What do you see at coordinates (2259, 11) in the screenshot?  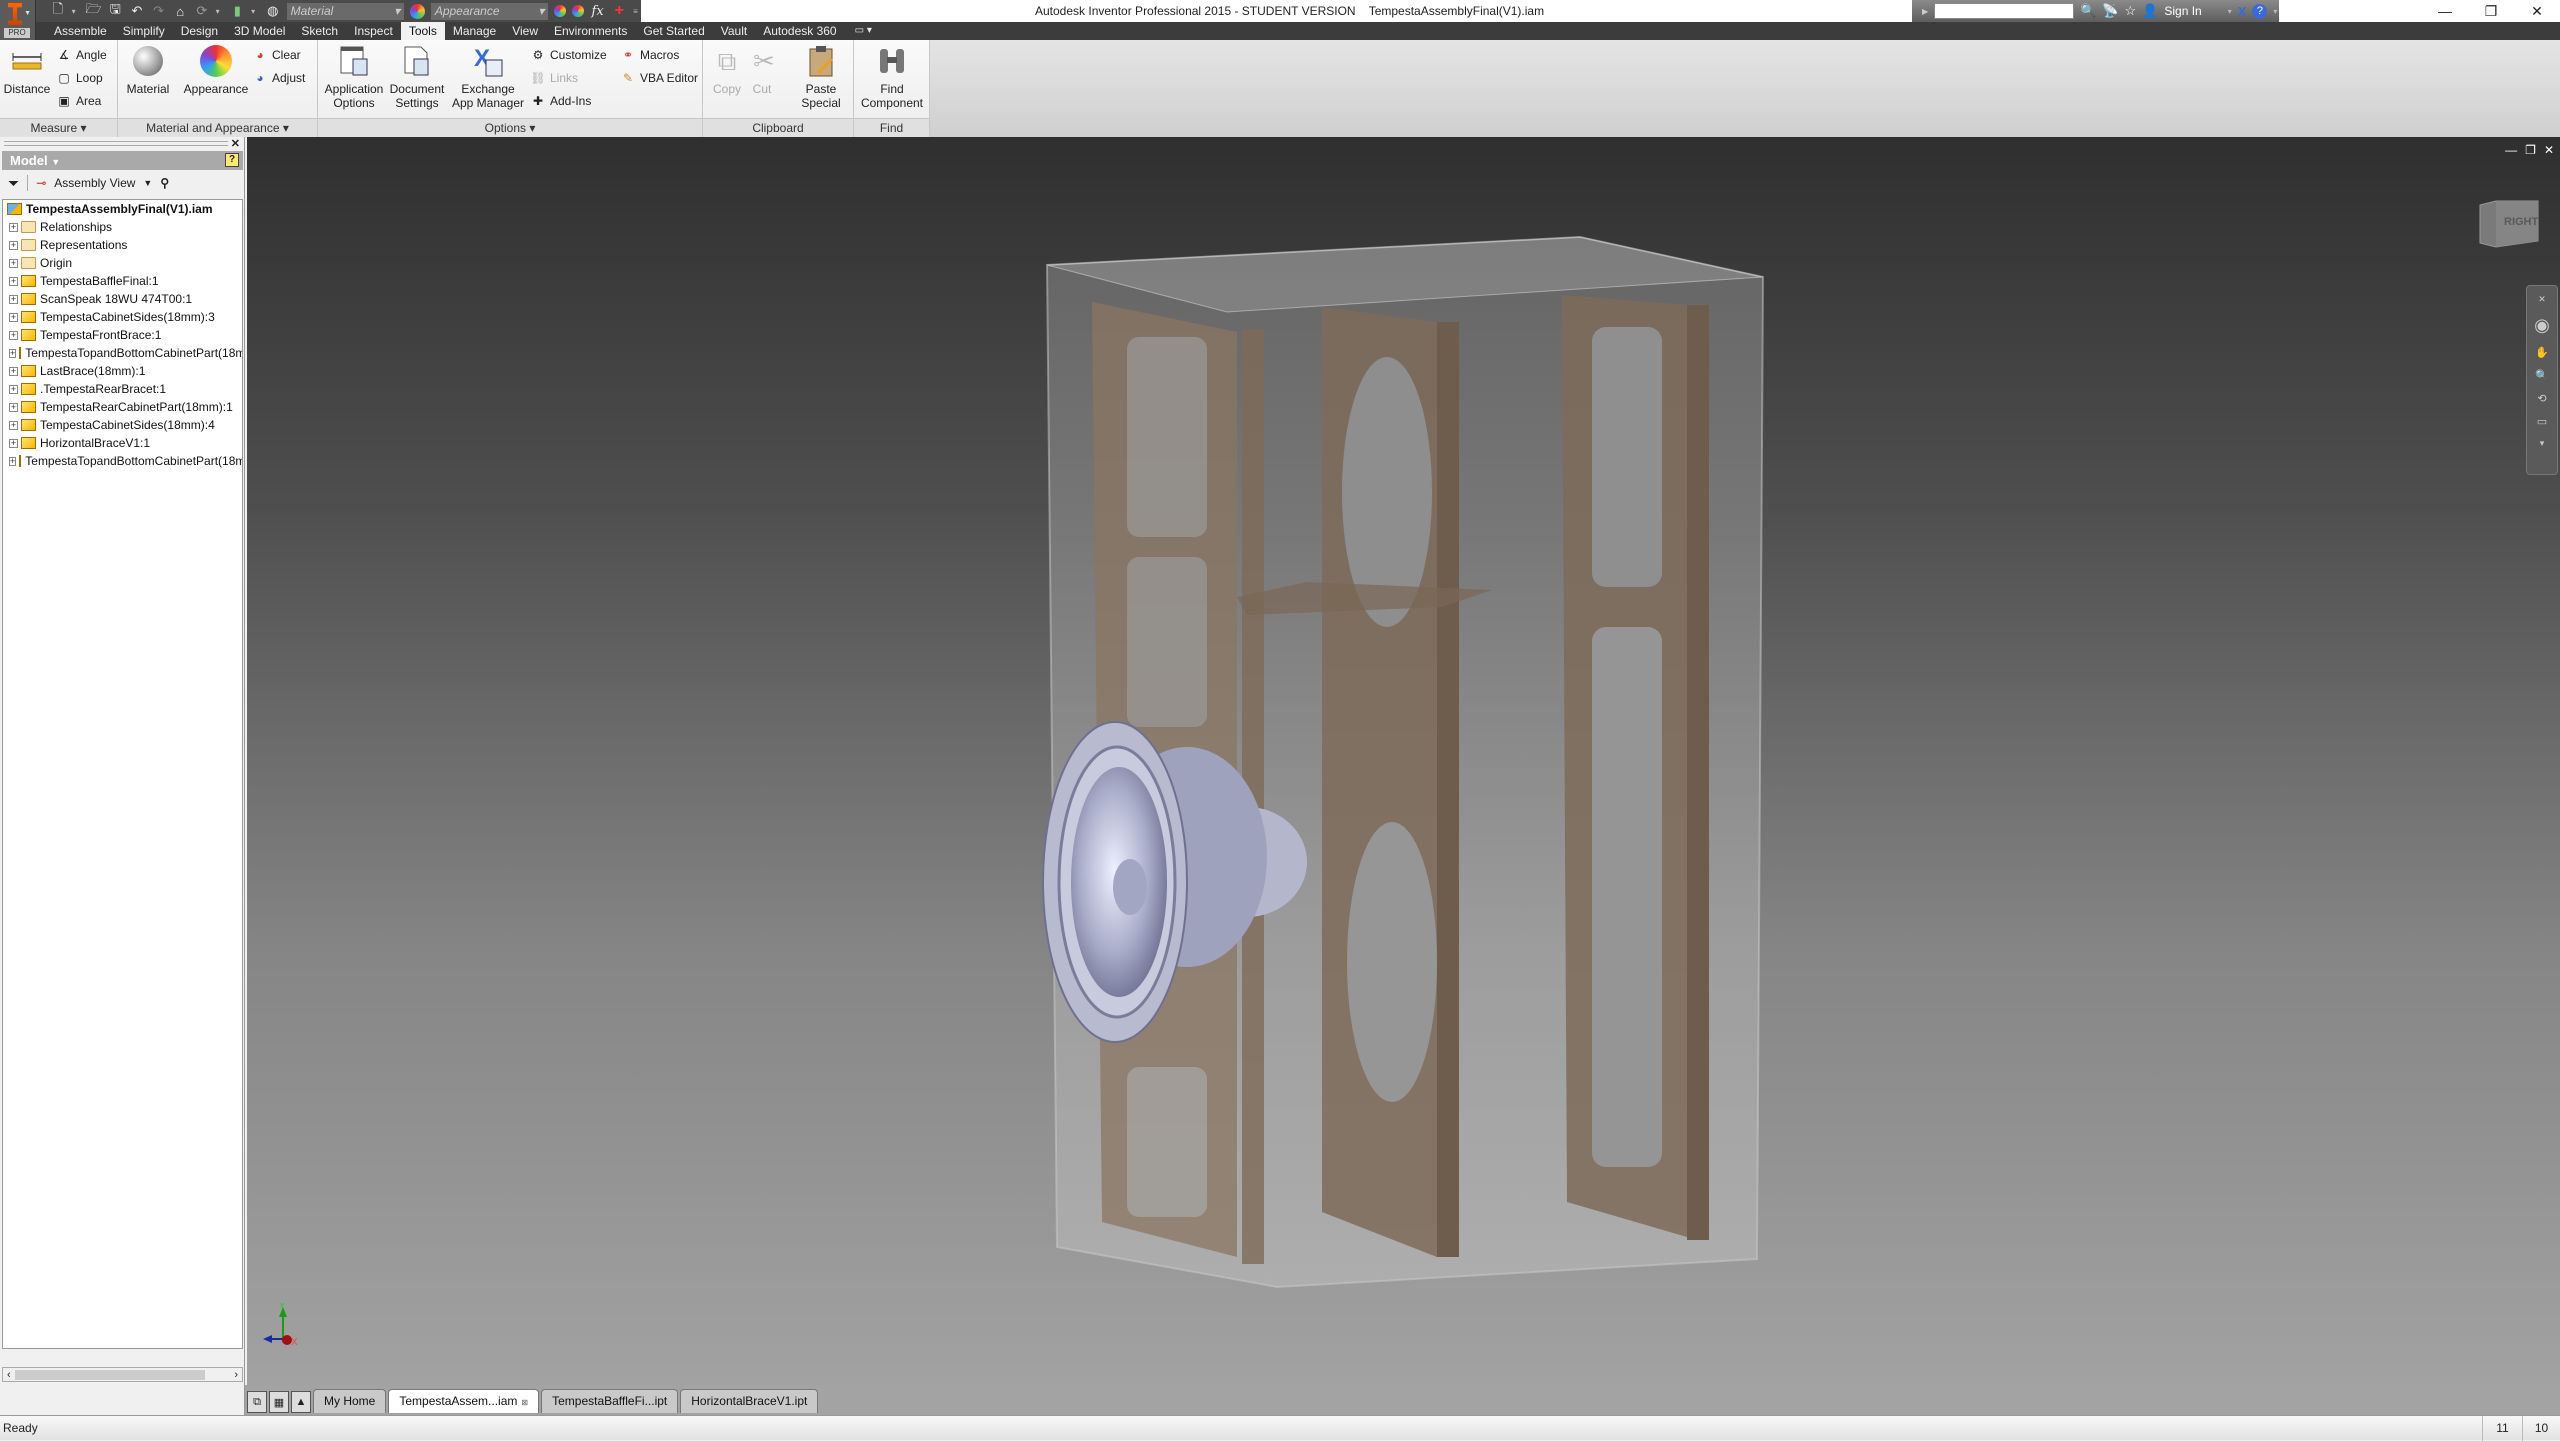 I see `help-icon: ?` at bounding box center [2259, 11].